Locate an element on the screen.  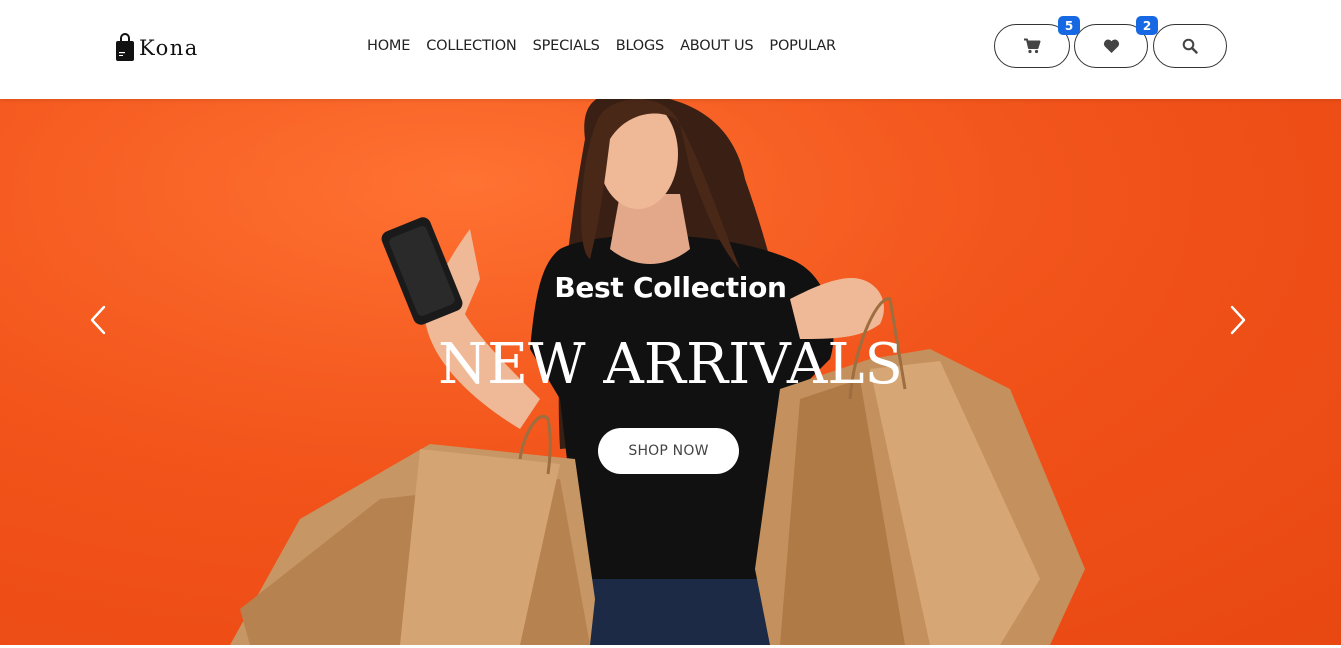
cart-icon is located at coordinates (1032, 46).